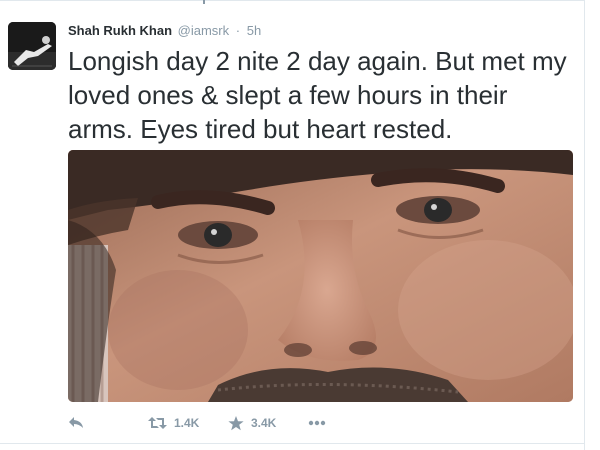 The width and height of the screenshot is (600, 450). What do you see at coordinates (292, 0) in the screenshot?
I see `top-divider` at bounding box center [292, 0].